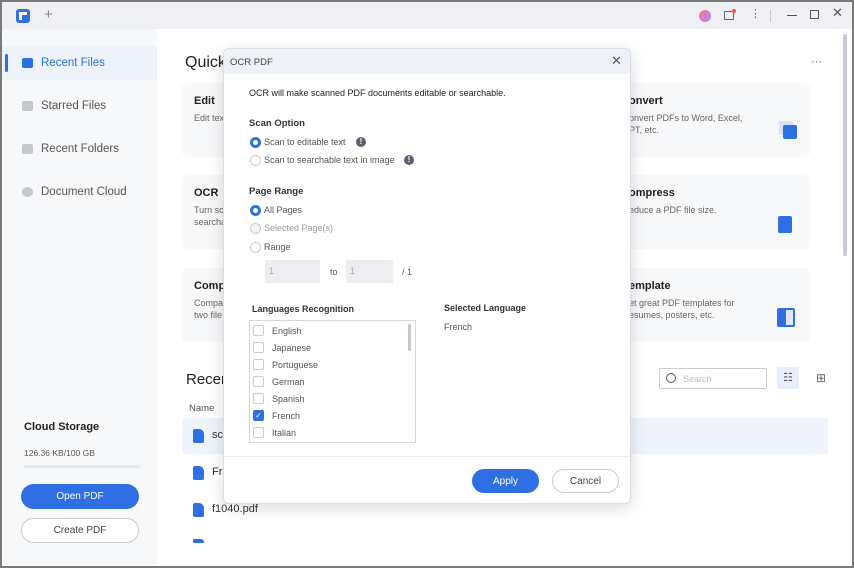  What do you see at coordinates (62, 427) in the screenshot?
I see `cloud-storage-title: Cloud Storage` at bounding box center [62, 427].